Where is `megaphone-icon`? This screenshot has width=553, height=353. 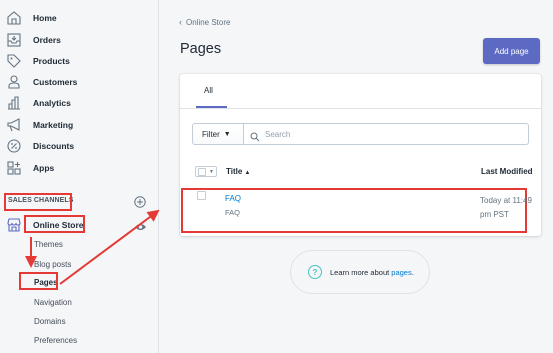
megaphone-icon is located at coordinates (14, 125).